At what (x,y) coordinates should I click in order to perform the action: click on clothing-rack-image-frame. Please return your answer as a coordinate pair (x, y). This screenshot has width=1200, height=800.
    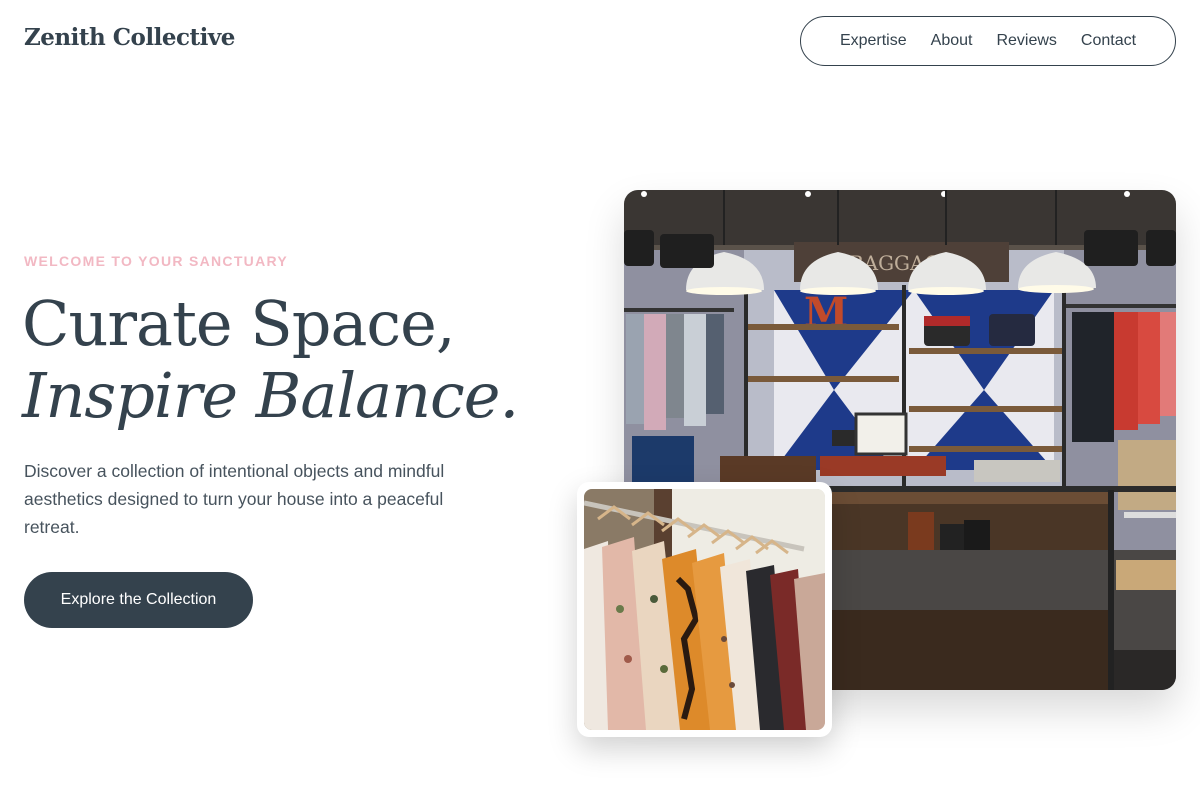
    Looking at the image, I should click on (704, 609).